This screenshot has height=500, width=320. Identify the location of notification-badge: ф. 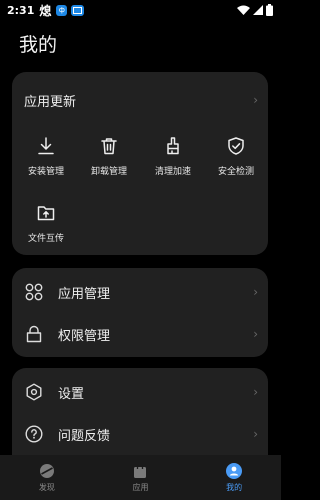
(62, 10).